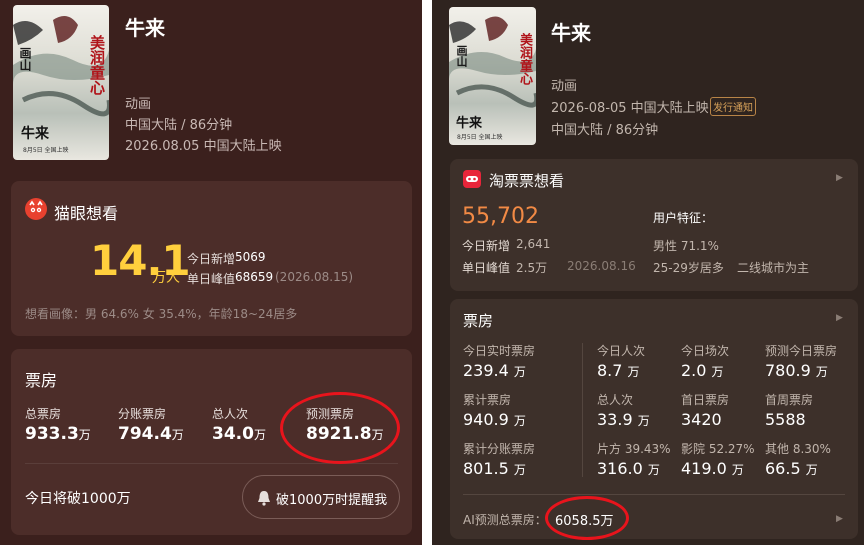 The height and width of the screenshot is (545, 864). I want to click on want-peak-value: 68659, so click(254, 277).